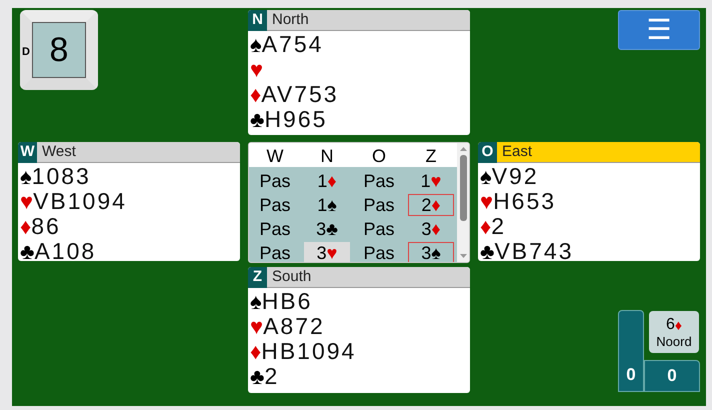 The height and width of the screenshot is (410, 712). I want to click on player-name: North, so click(290, 20).